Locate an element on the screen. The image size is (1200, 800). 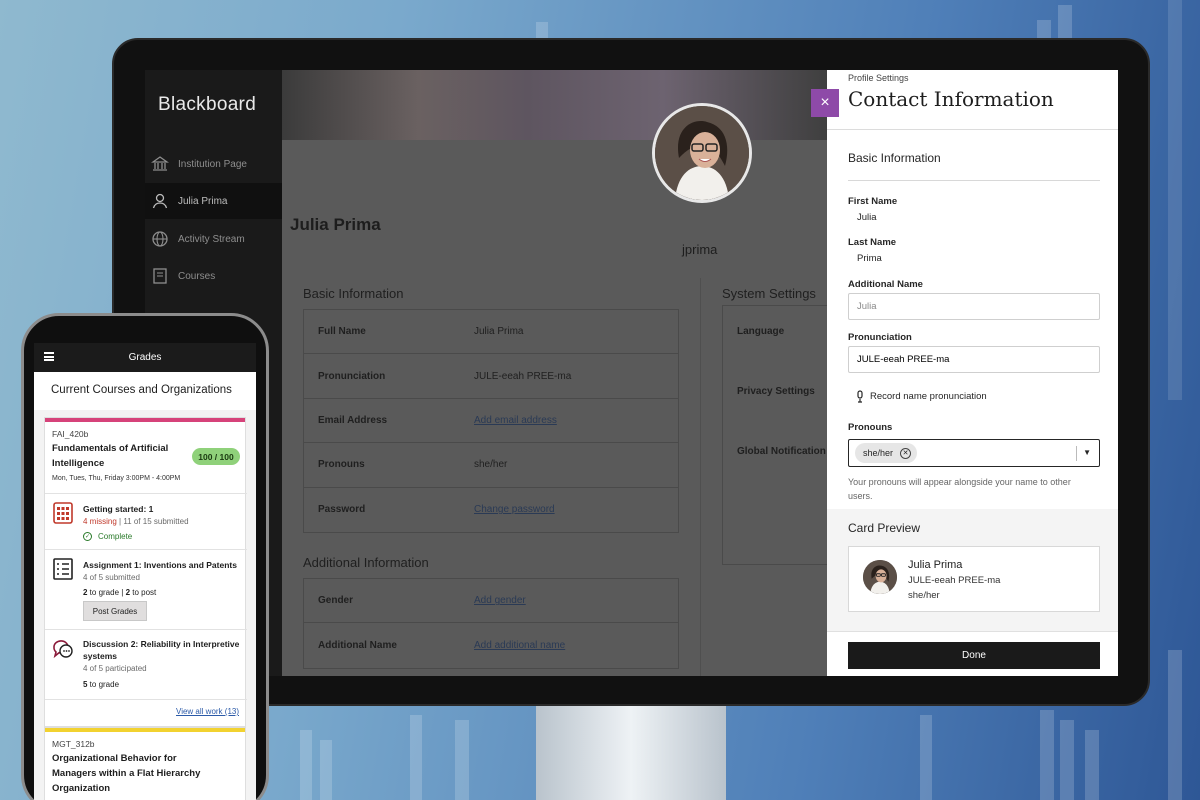
globe-icon is located at coordinates (160, 239).